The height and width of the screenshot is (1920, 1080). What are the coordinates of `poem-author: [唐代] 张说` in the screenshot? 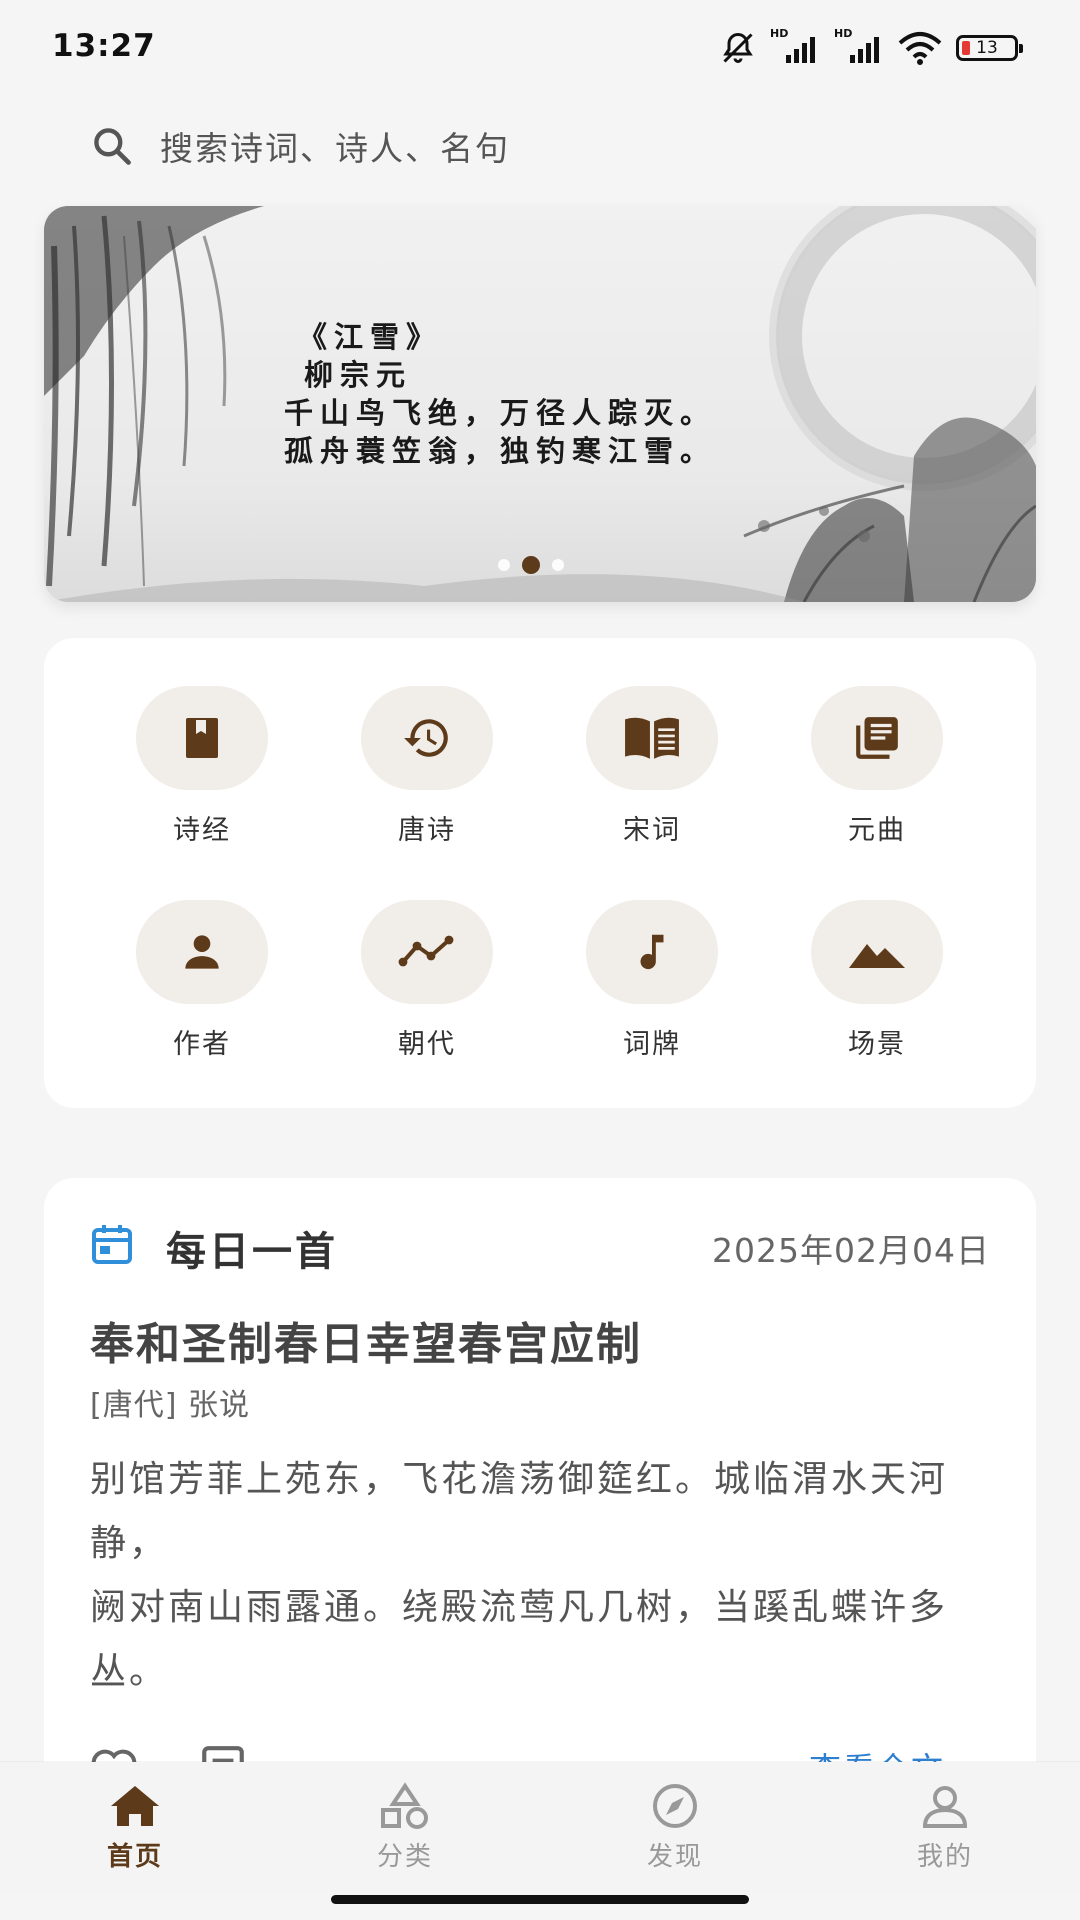 It's located at (170, 1405).